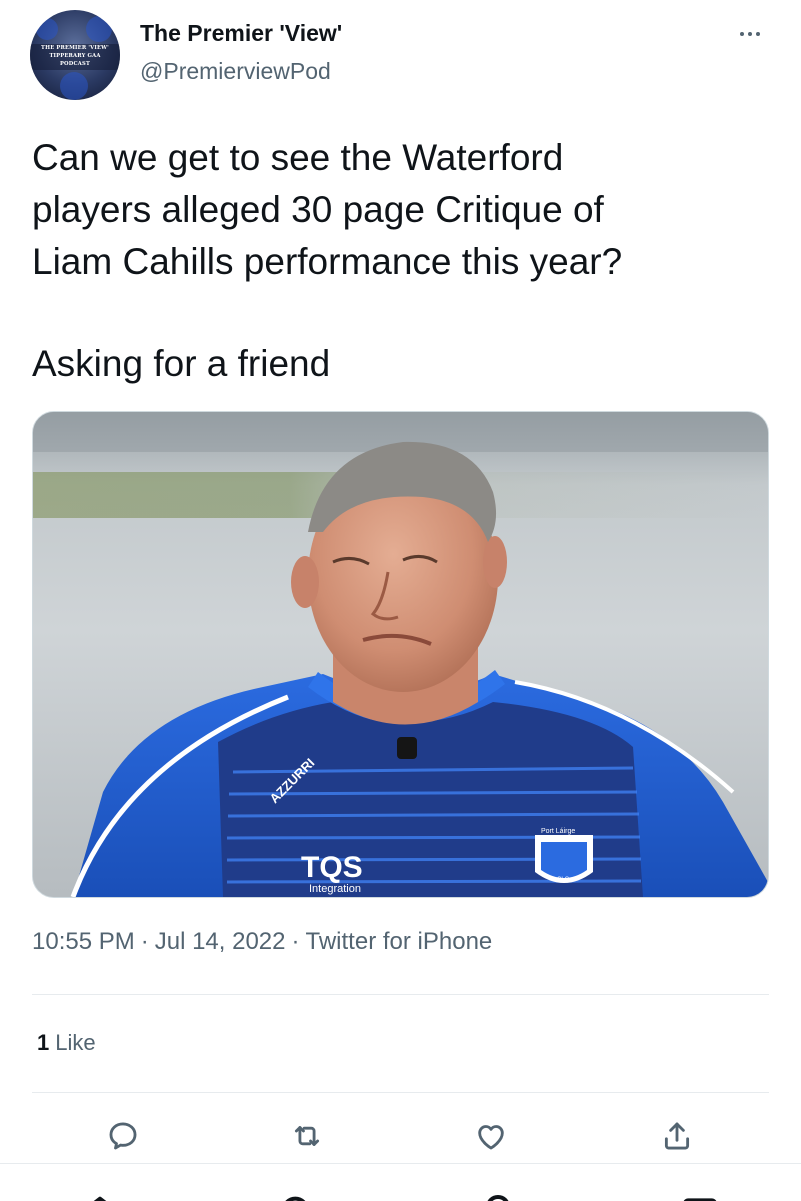 The width and height of the screenshot is (801, 1201). Describe the element at coordinates (335, 889) in the screenshot. I see `jersey-sponsor-subtext: Integration` at that location.